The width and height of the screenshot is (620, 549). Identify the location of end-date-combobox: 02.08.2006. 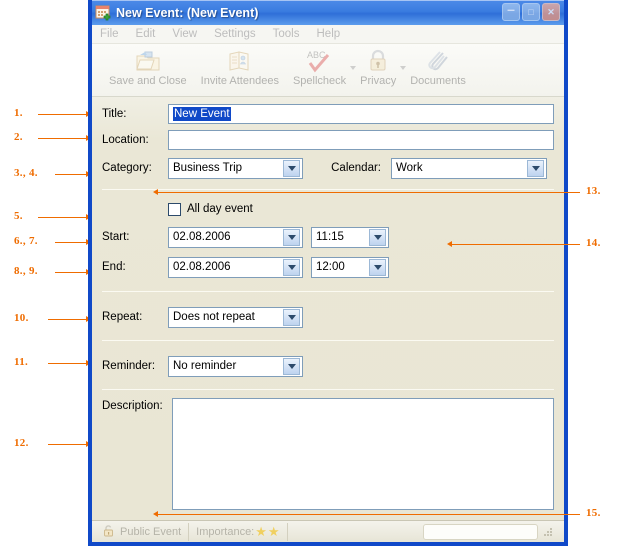
(235, 267).